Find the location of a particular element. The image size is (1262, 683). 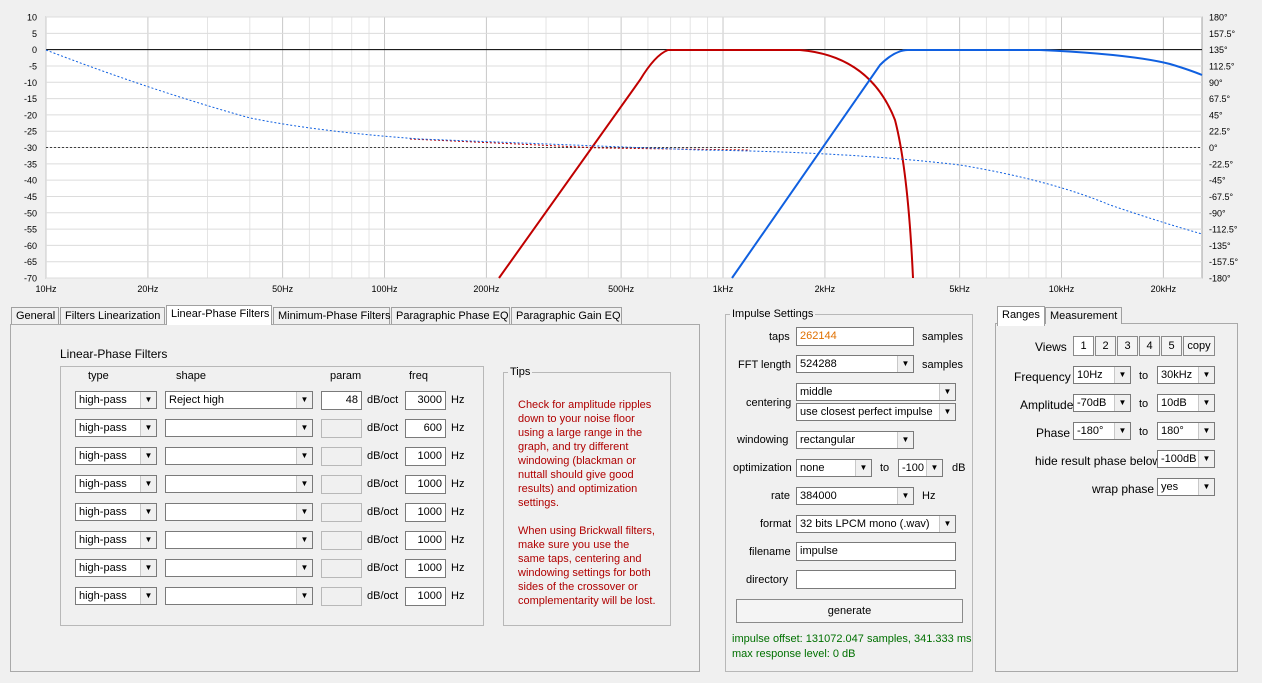

tab-minimum-phase-filters: Minimum-Phase Filters is located at coordinates (331, 315).